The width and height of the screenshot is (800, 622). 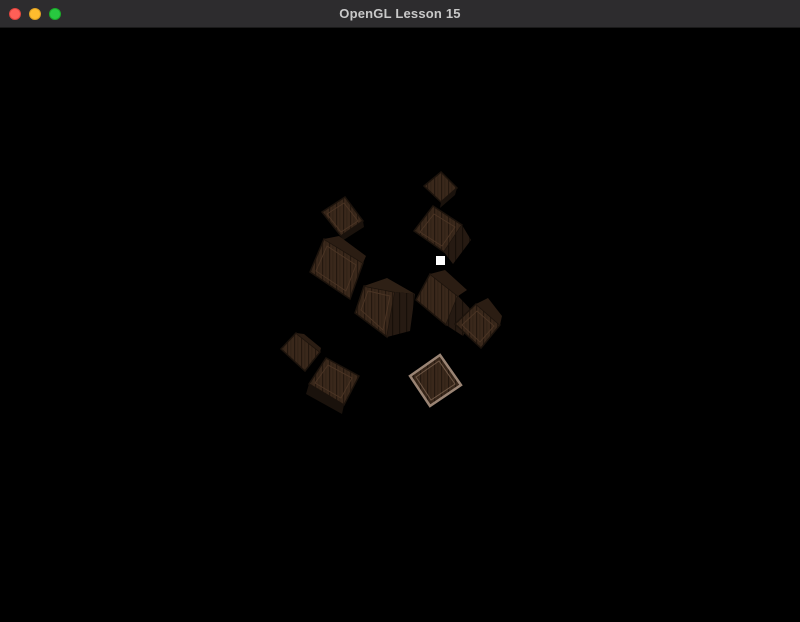 I want to click on window-title: OpenGL Lesson 15, so click(x=400, y=13).